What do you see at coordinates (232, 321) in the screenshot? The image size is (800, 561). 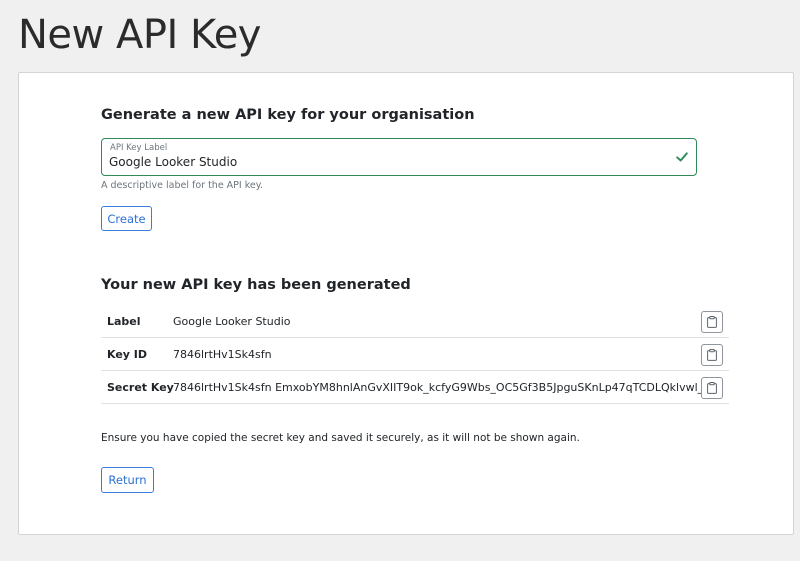 I see `label-row-value: Google Looker Studio` at bounding box center [232, 321].